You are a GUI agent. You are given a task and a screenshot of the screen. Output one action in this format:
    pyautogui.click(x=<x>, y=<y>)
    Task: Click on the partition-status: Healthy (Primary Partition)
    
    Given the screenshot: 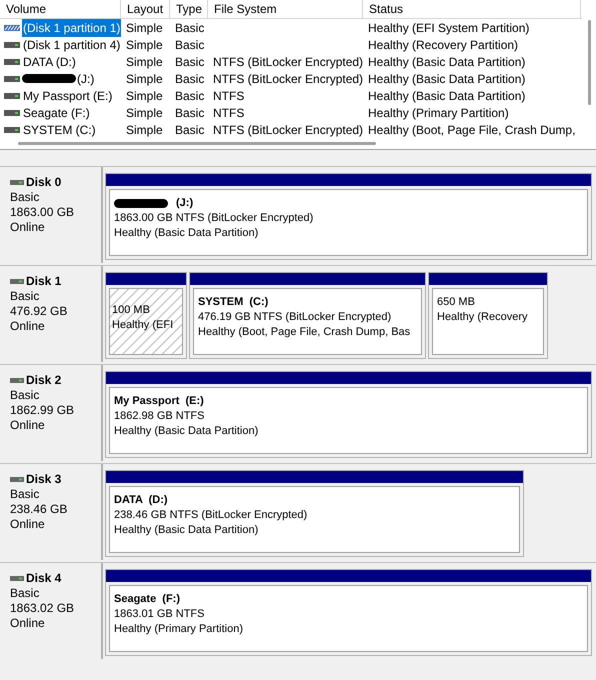 What is the action you would take?
    pyautogui.click(x=179, y=629)
    